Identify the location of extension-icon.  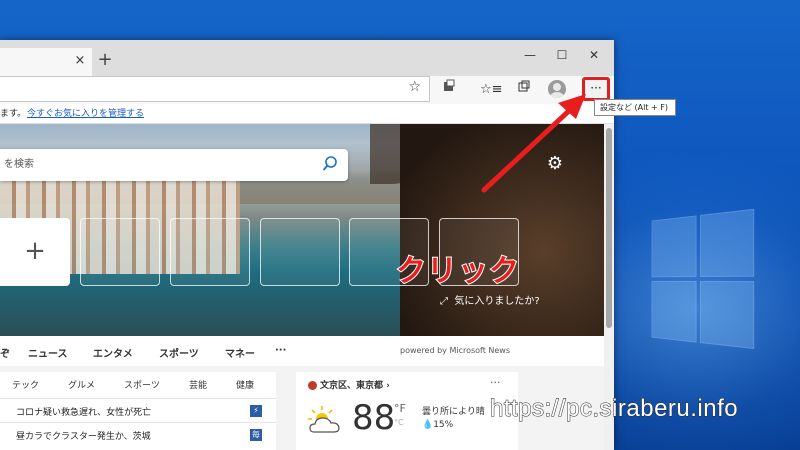
(449, 90).